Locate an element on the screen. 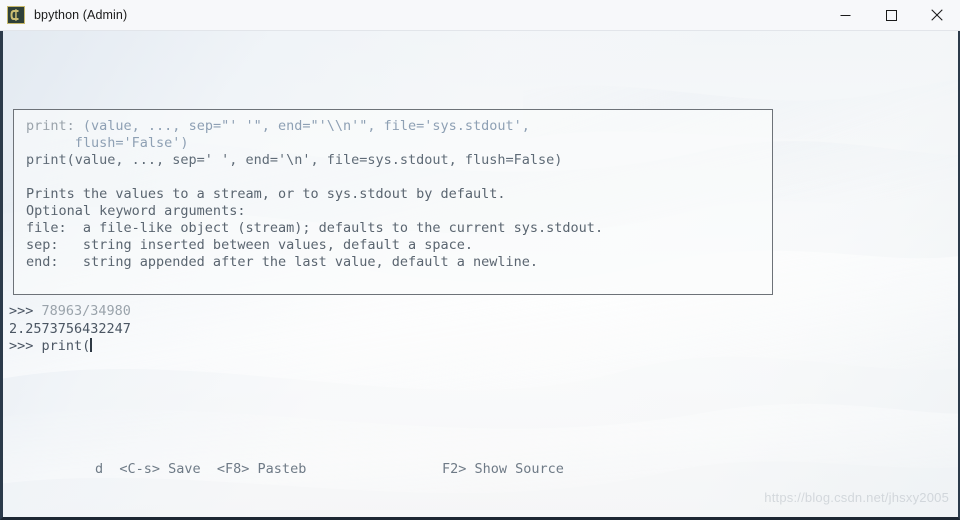 The height and width of the screenshot is (520, 960). maximize-button is located at coordinates (891, 15).